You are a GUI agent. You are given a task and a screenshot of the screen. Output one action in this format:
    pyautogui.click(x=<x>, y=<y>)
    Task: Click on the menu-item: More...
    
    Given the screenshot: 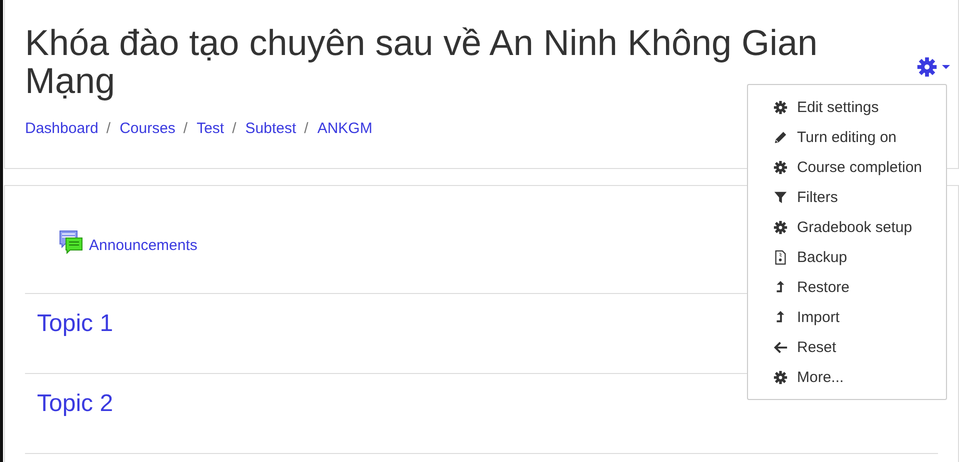 What is the action you would take?
    pyautogui.click(x=847, y=377)
    